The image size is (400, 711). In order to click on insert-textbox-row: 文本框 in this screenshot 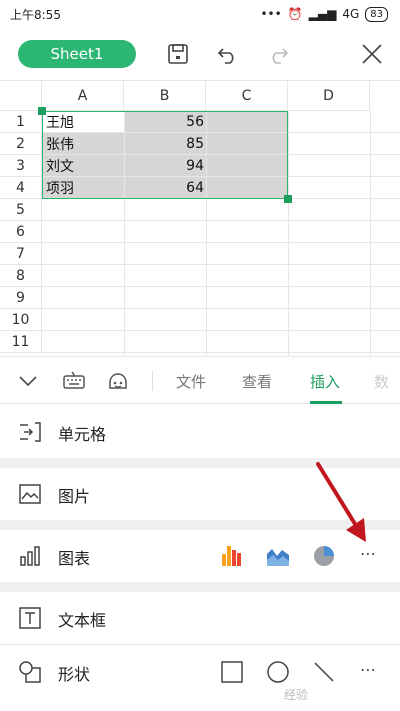, I will do `click(200, 618)`.